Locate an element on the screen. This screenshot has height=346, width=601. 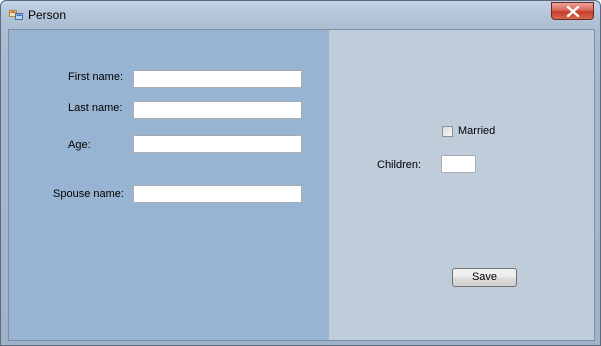
title-bar: Person is located at coordinates (300, 14).